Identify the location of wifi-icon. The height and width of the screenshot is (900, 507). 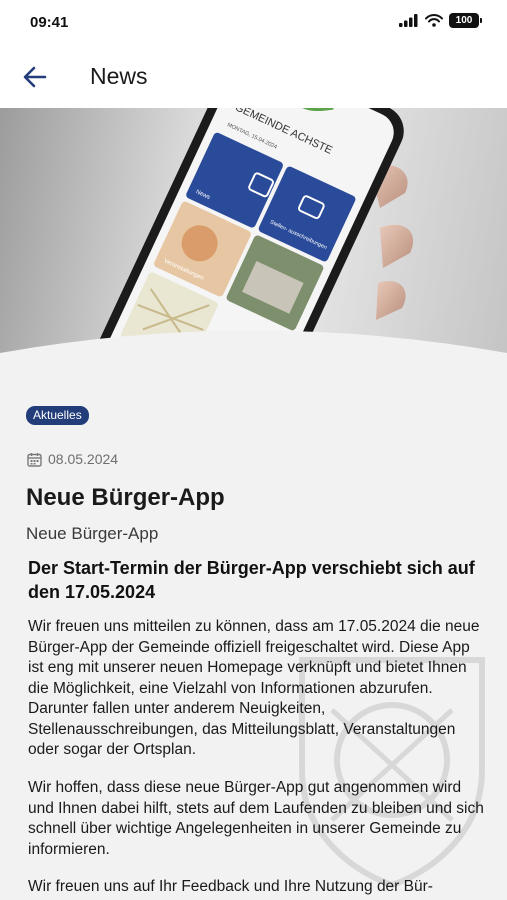
(434, 20).